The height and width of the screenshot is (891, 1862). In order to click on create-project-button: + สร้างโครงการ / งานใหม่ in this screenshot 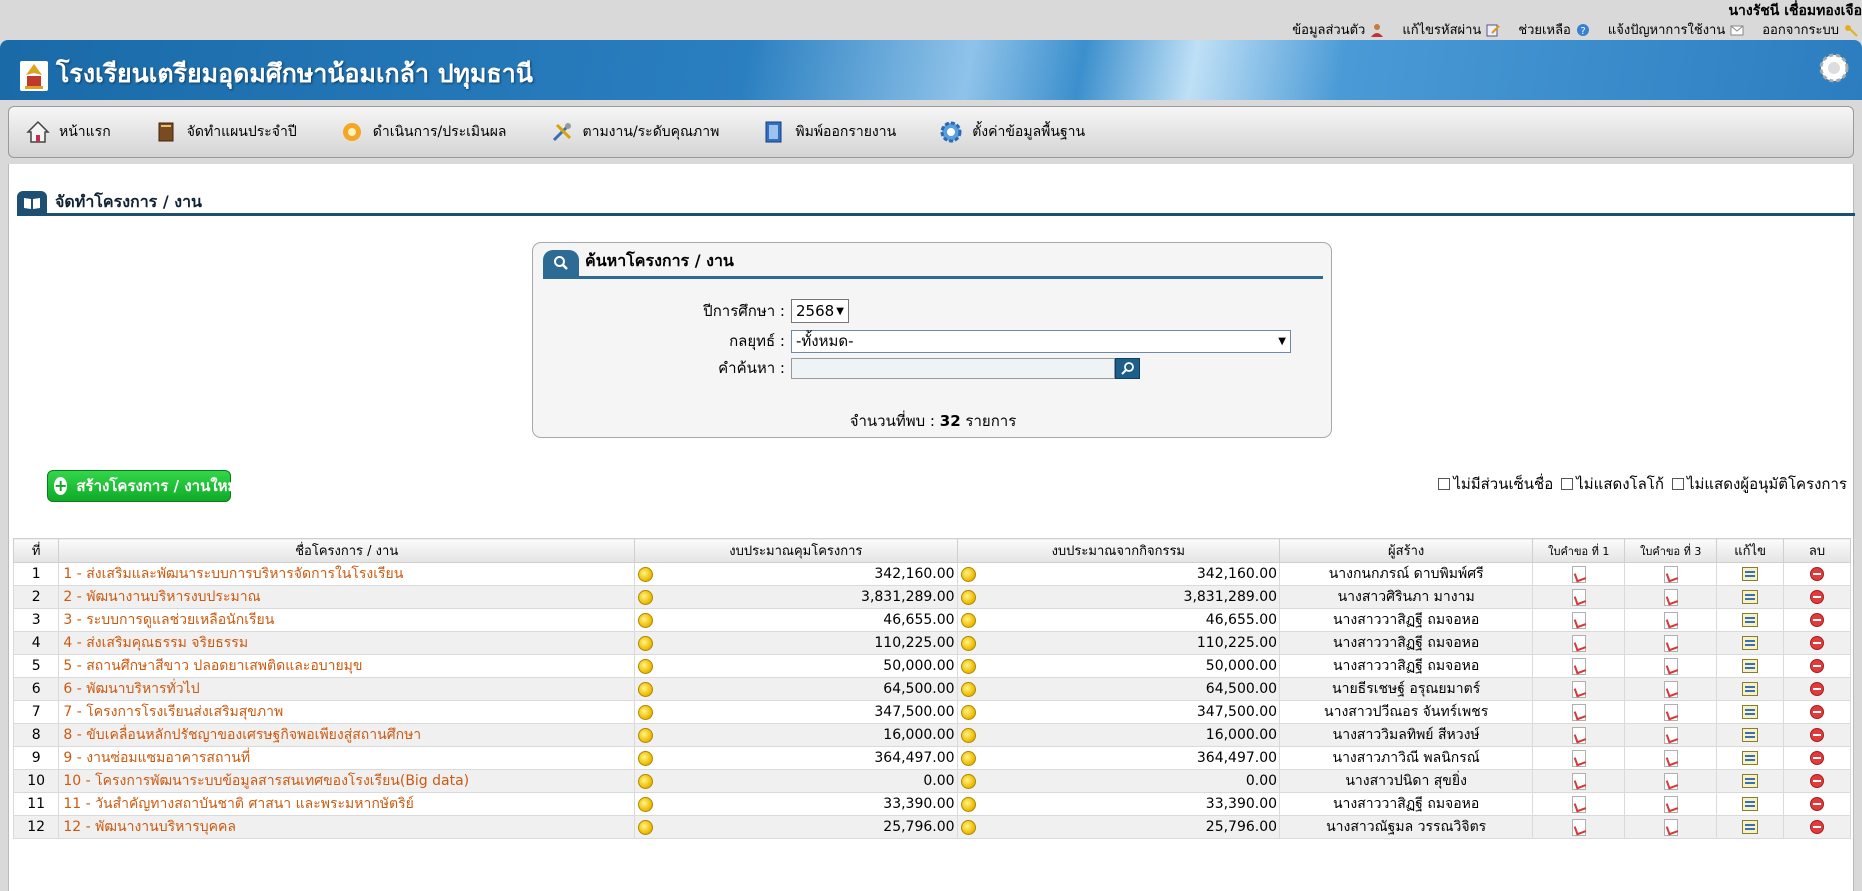, I will do `click(142, 486)`.